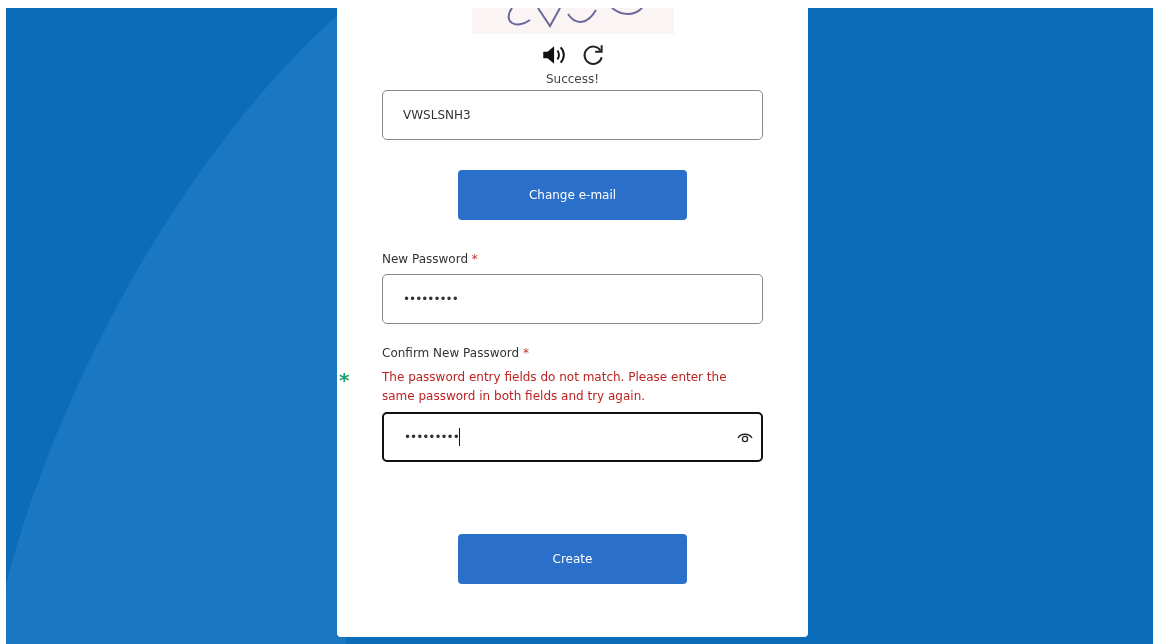 The width and height of the screenshot is (1153, 644). What do you see at coordinates (555, 387) in the screenshot?
I see `error-message: The password entry fields do not match. Please enter the same password in both fields and try again.` at bounding box center [555, 387].